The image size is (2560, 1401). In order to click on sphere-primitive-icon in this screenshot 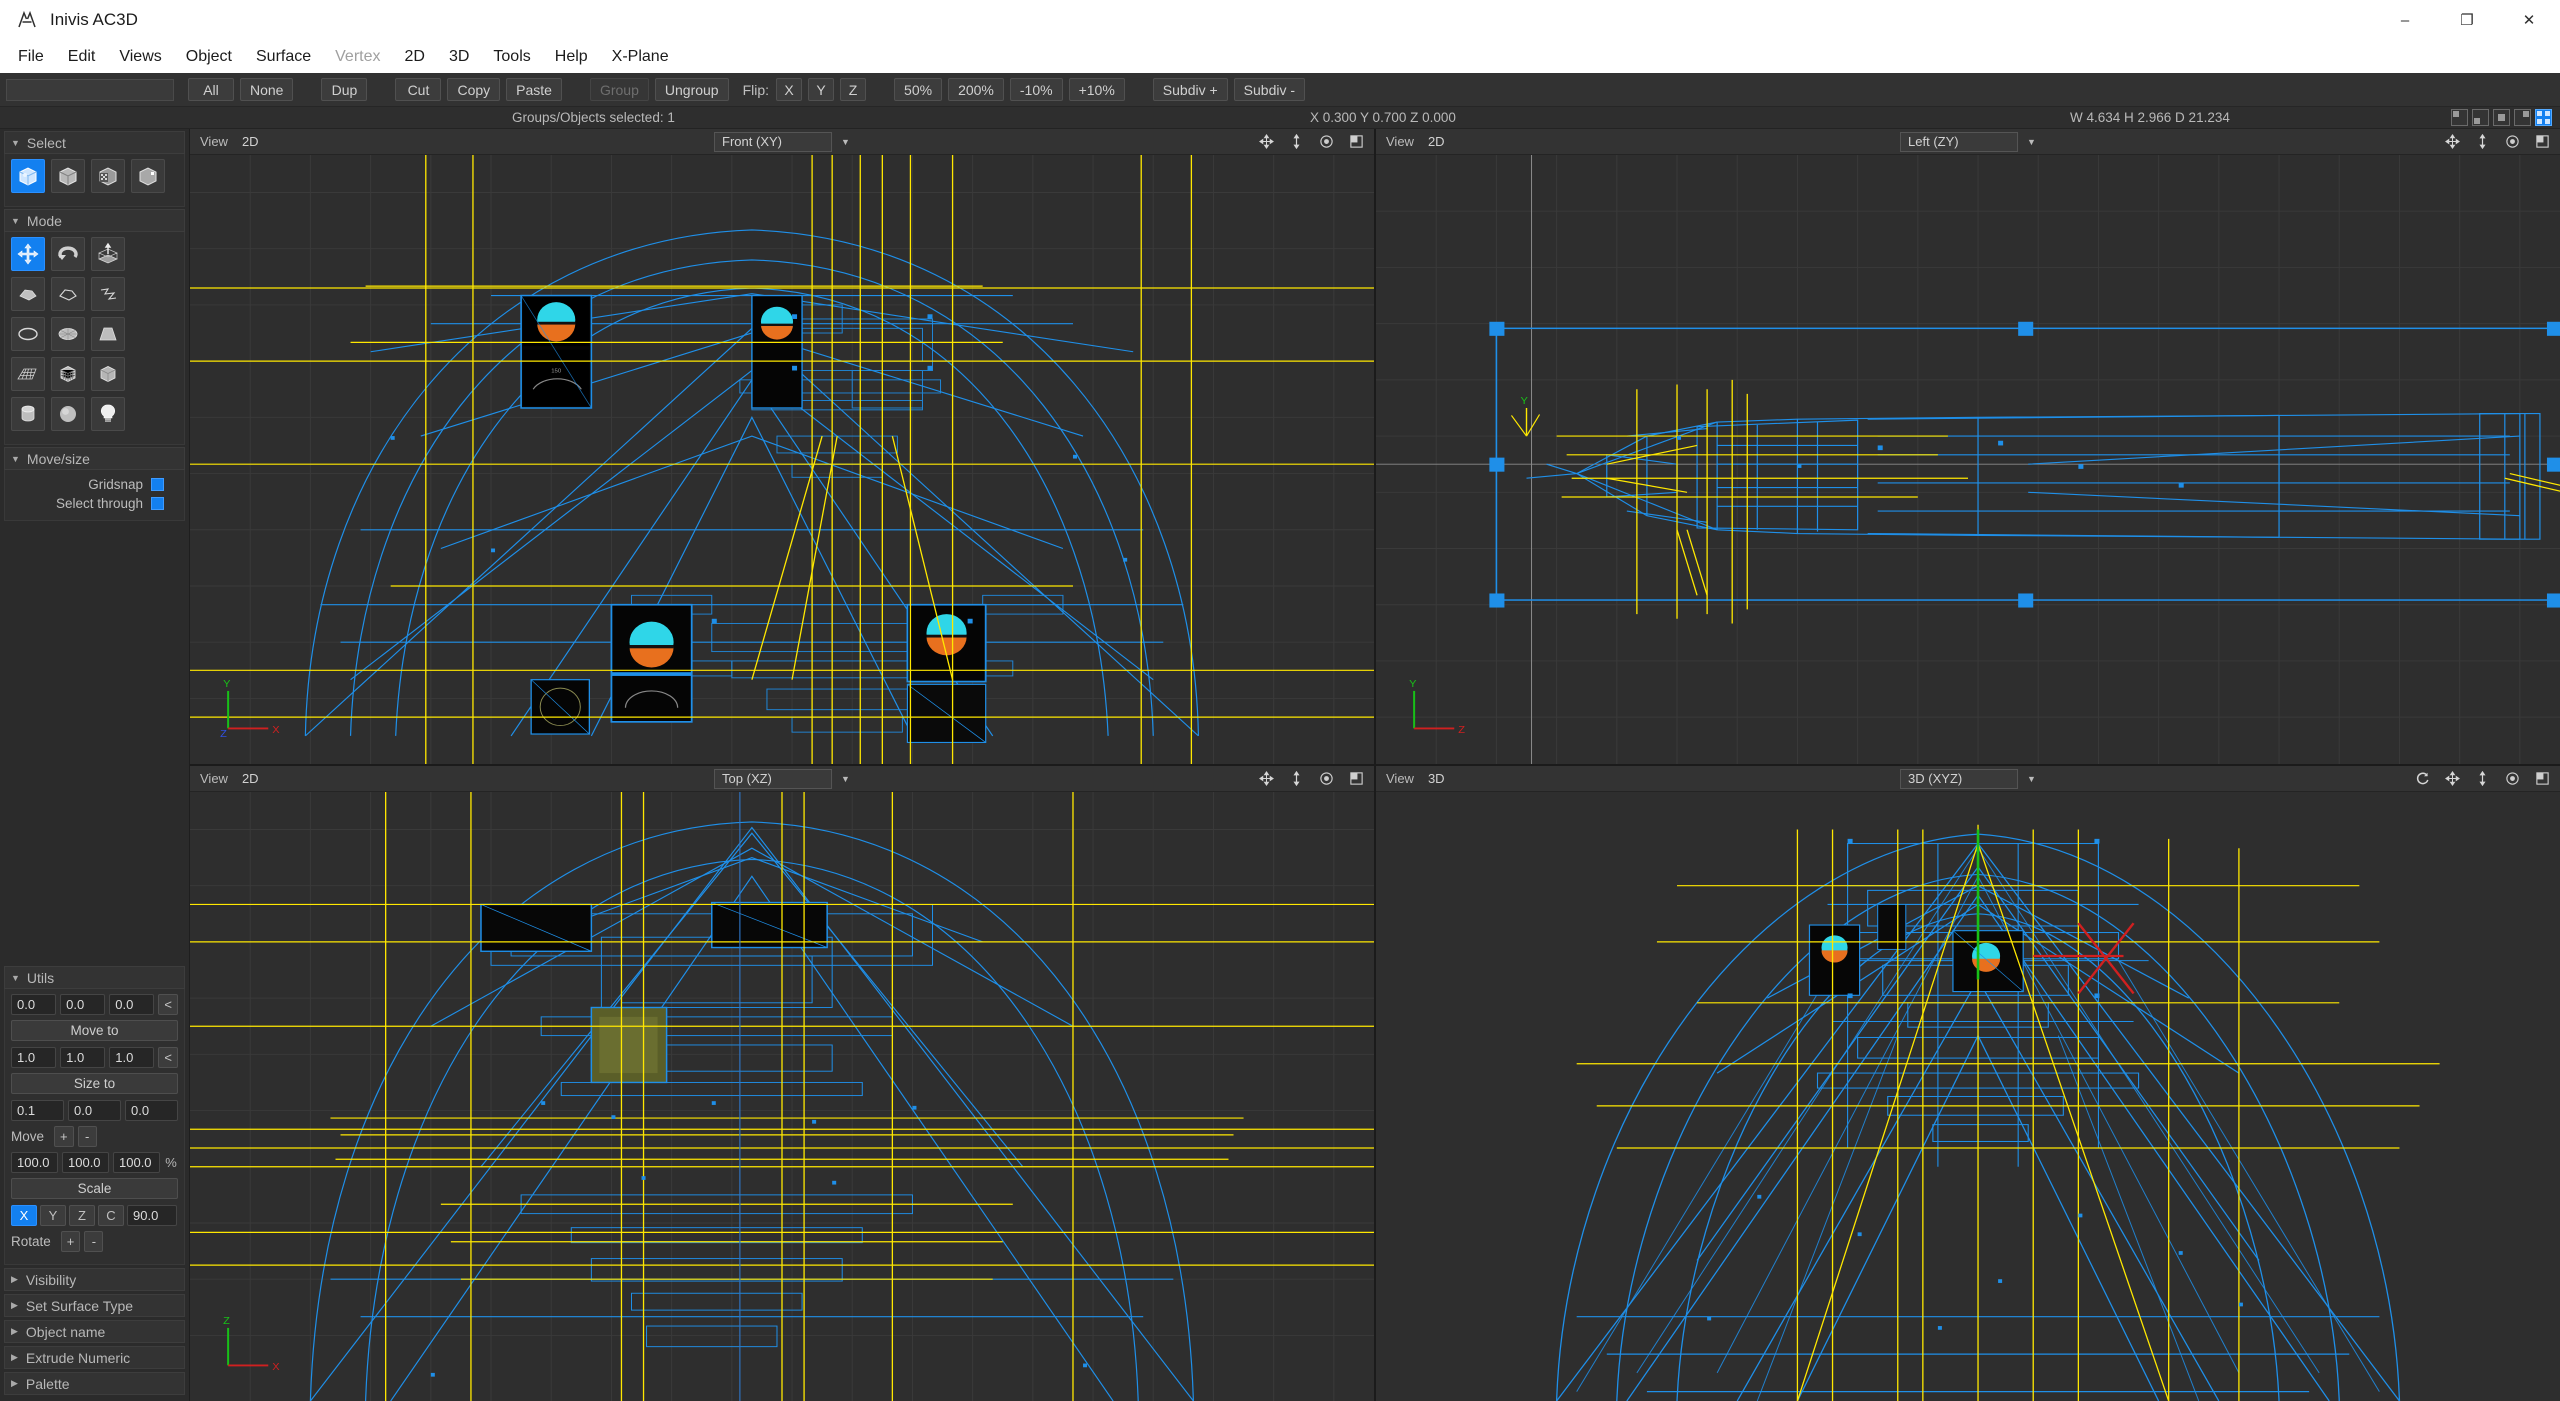, I will do `click(68, 414)`.